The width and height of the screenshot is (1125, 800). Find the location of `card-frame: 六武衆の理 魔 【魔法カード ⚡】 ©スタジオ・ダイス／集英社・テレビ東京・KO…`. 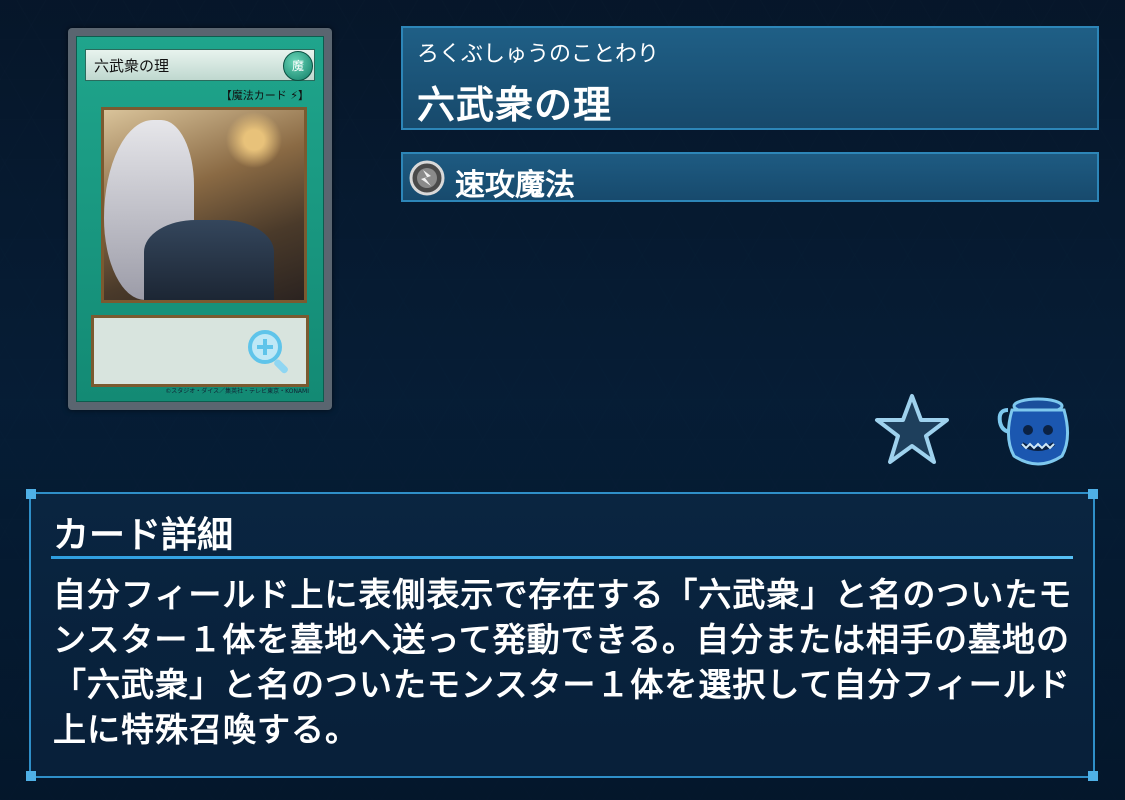

card-frame: 六武衆の理 魔 【魔法カード ⚡】 ©スタジオ・ダイス／集英社・テレビ東京・KO… is located at coordinates (200, 219).